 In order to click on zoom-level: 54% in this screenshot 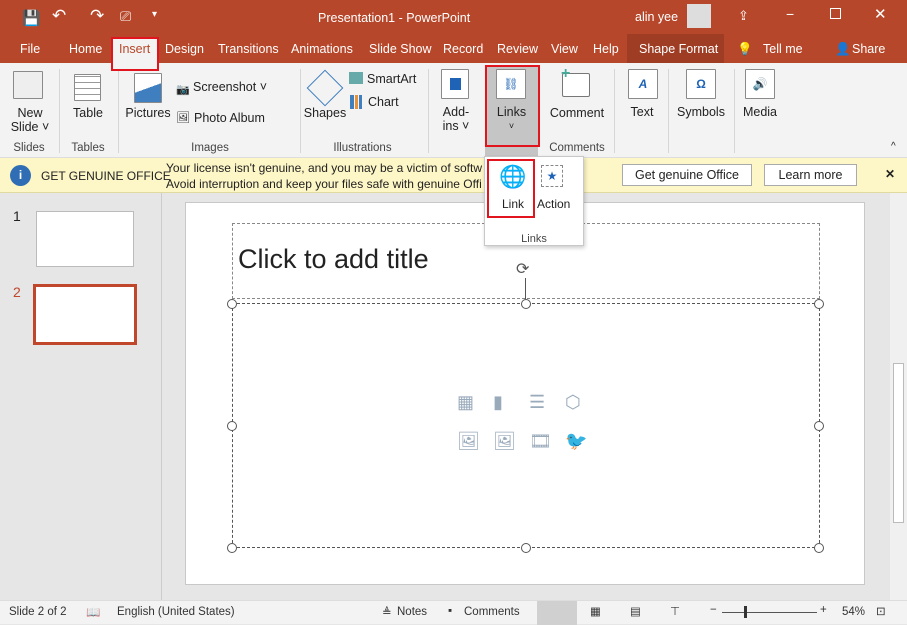, I will do `click(853, 612)`.